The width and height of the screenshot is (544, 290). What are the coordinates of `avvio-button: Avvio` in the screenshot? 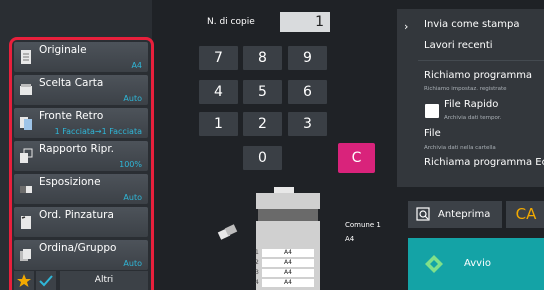 It's located at (476, 264).